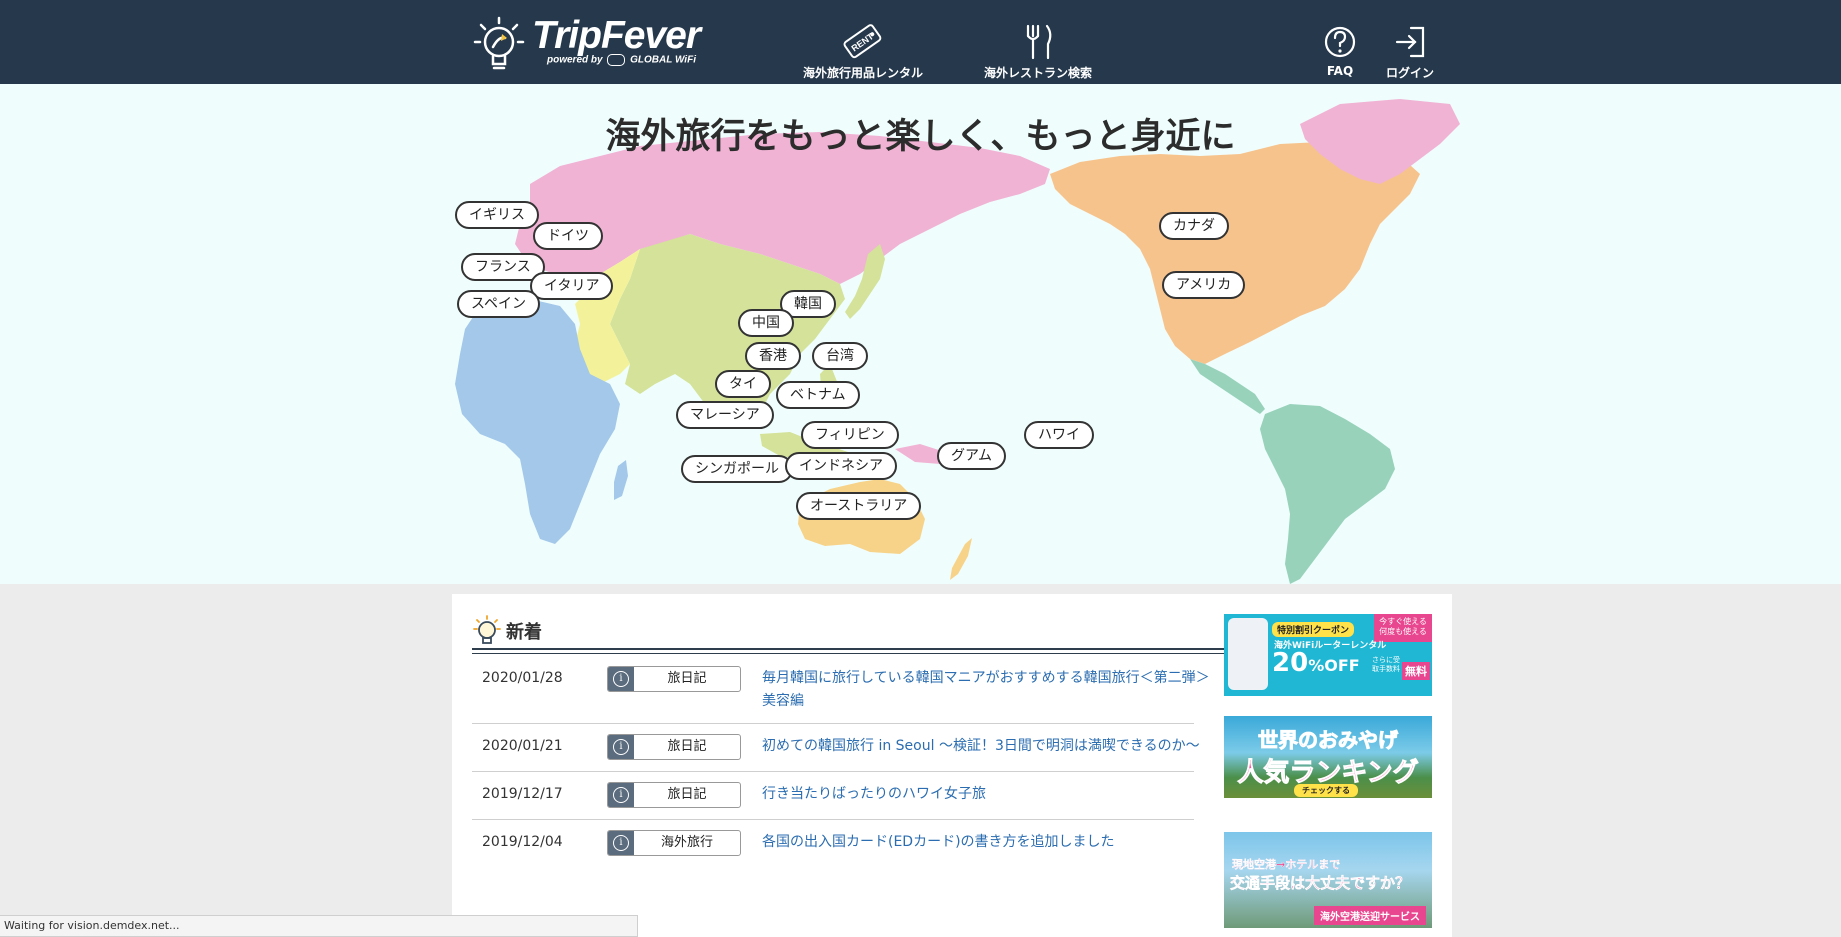  Describe the element at coordinates (1039, 42) in the screenshot. I see `fork-knife-icon` at that location.